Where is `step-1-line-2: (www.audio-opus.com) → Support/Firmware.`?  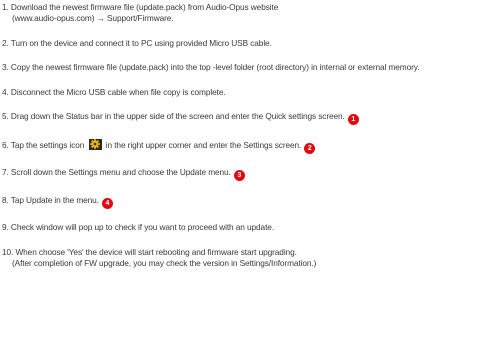
step-1-line-2: (www.audio-opus.com) → Support/Firmware. is located at coordinates (93, 18).